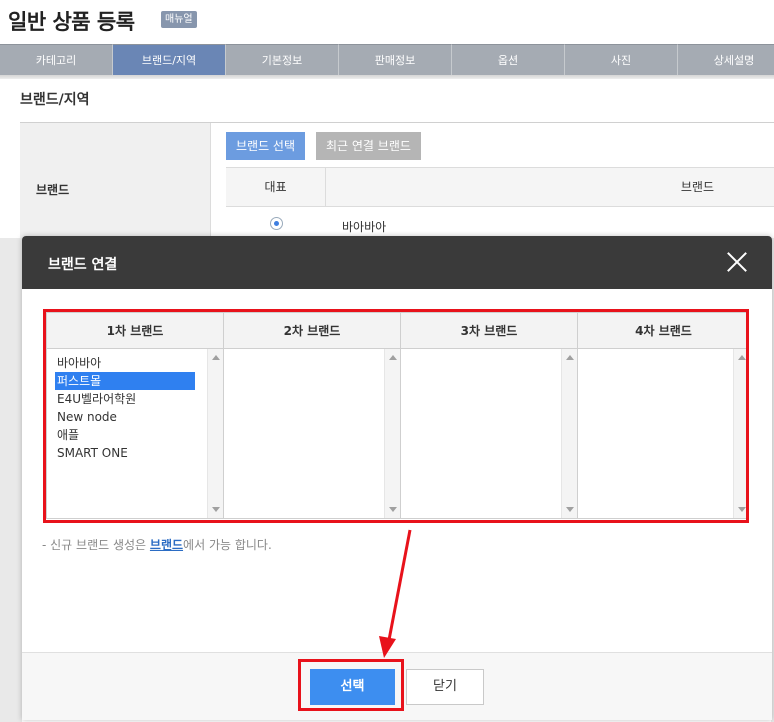  I want to click on modal-title: 브랜드 연결, so click(83, 265).